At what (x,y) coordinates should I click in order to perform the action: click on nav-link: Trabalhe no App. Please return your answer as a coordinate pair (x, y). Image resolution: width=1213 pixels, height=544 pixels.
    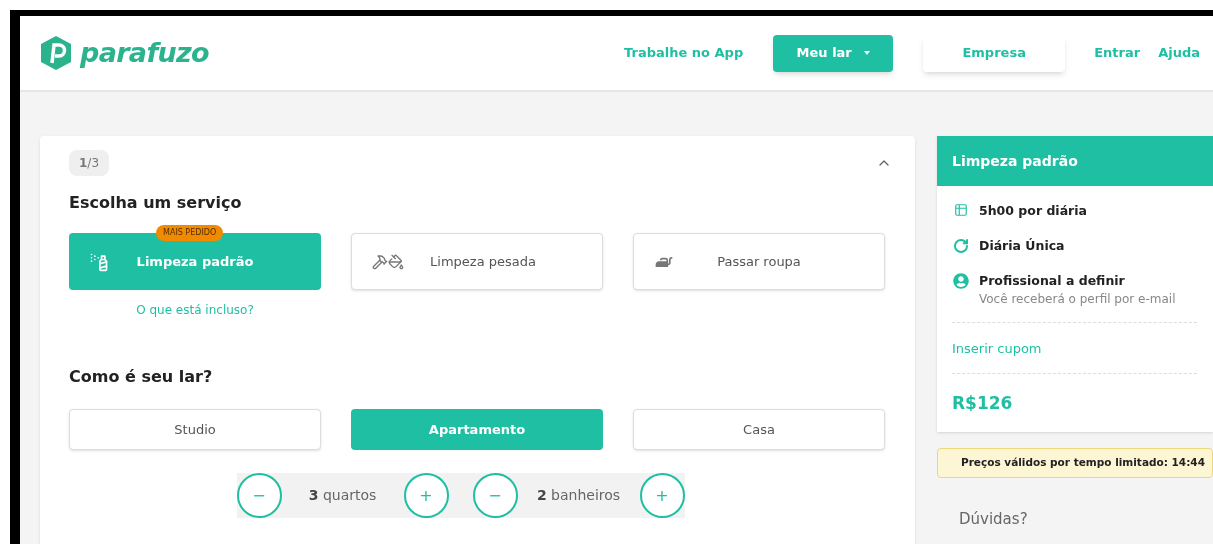
    Looking at the image, I should click on (684, 53).